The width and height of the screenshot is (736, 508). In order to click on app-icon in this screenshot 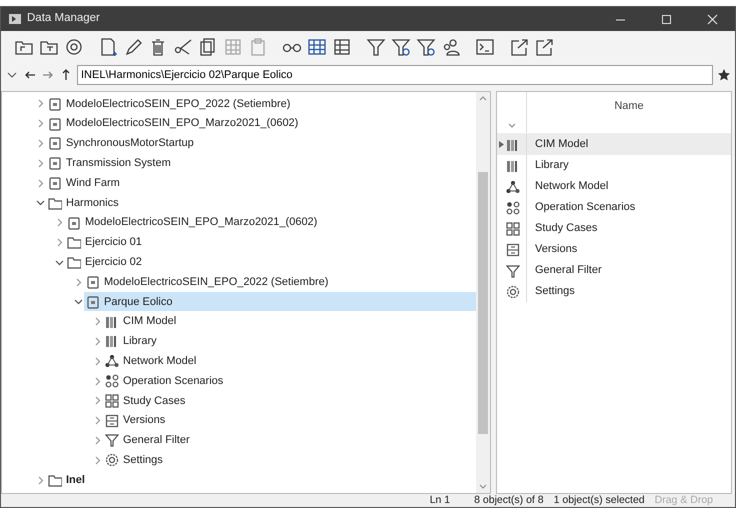, I will do `click(15, 18)`.